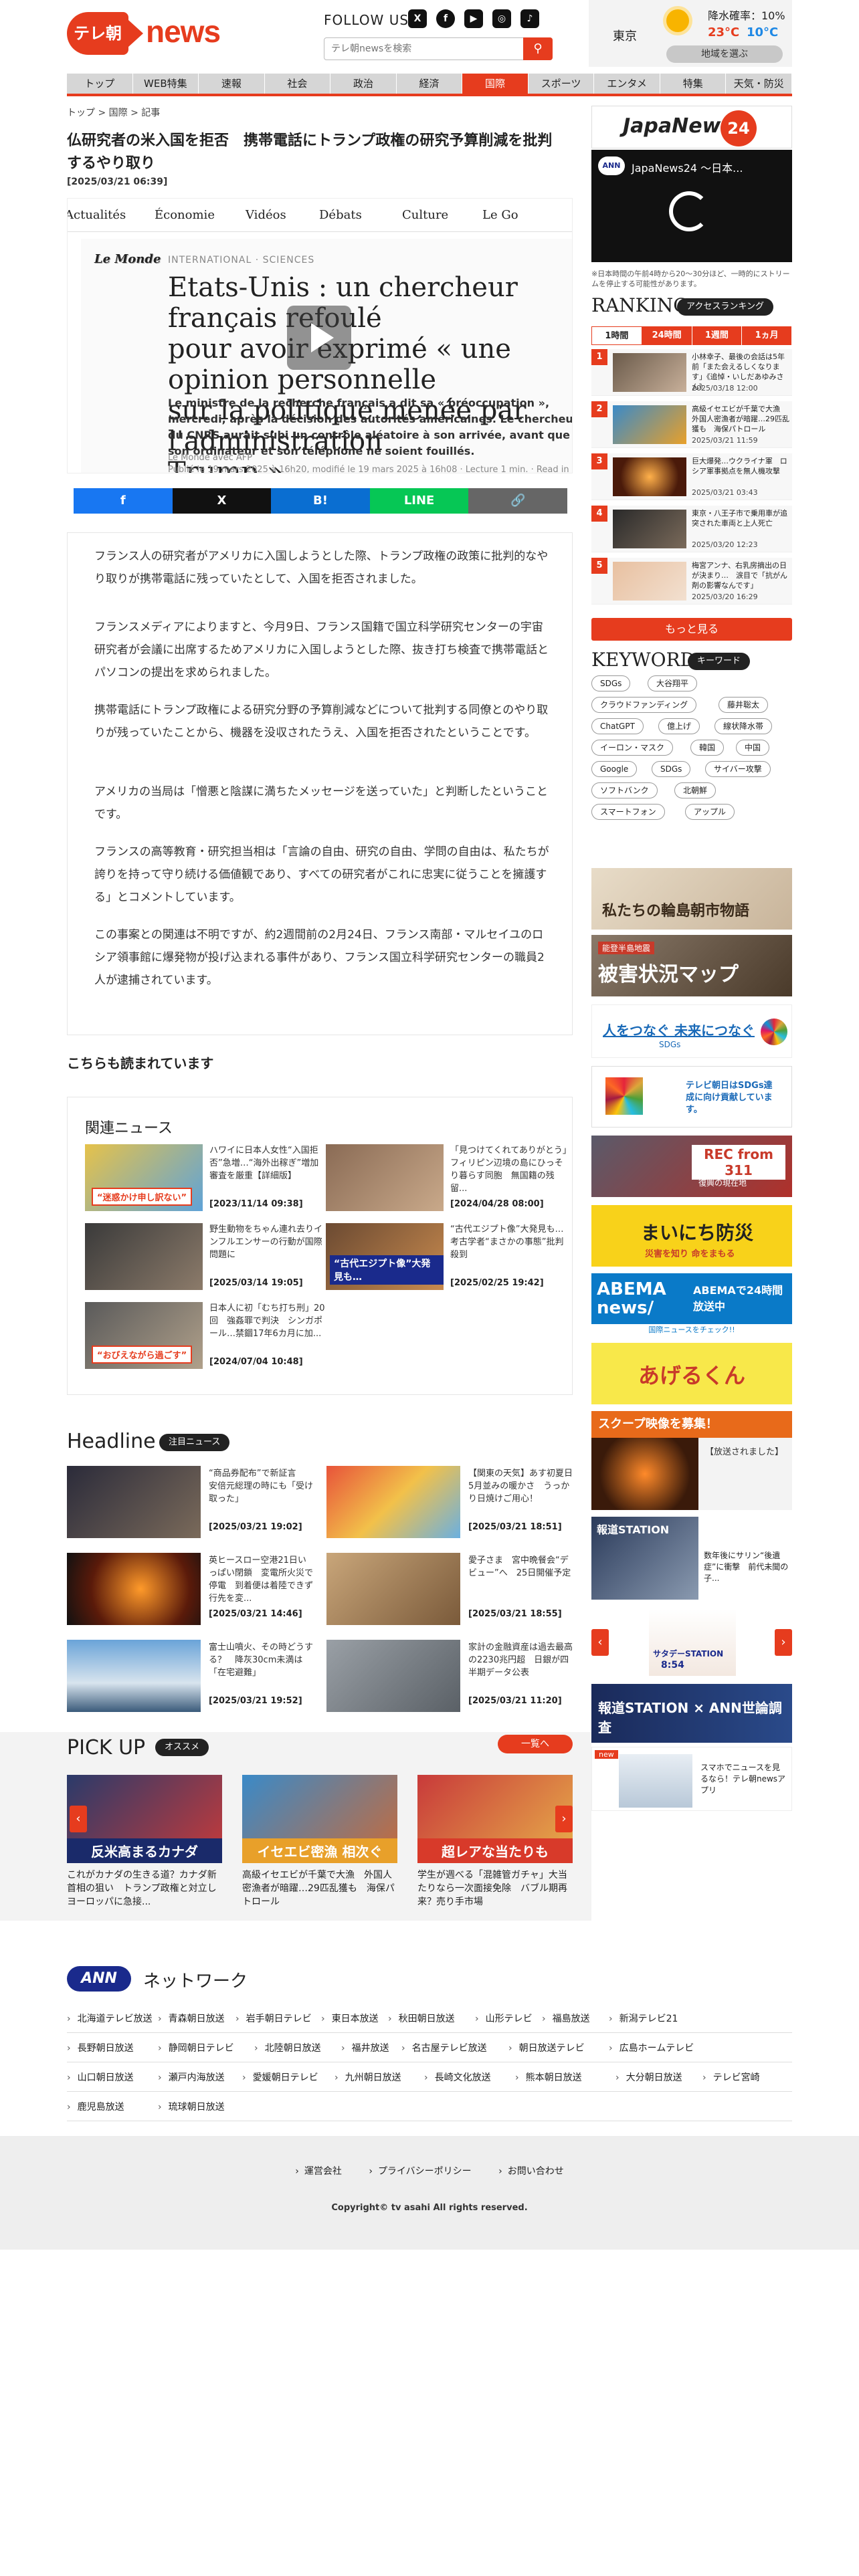 The height and width of the screenshot is (2576, 859). What do you see at coordinates (273, 2018) in the screenshot?
I see `network-link: 岩手朝日テレビ` at bounding box center [273, 2018].